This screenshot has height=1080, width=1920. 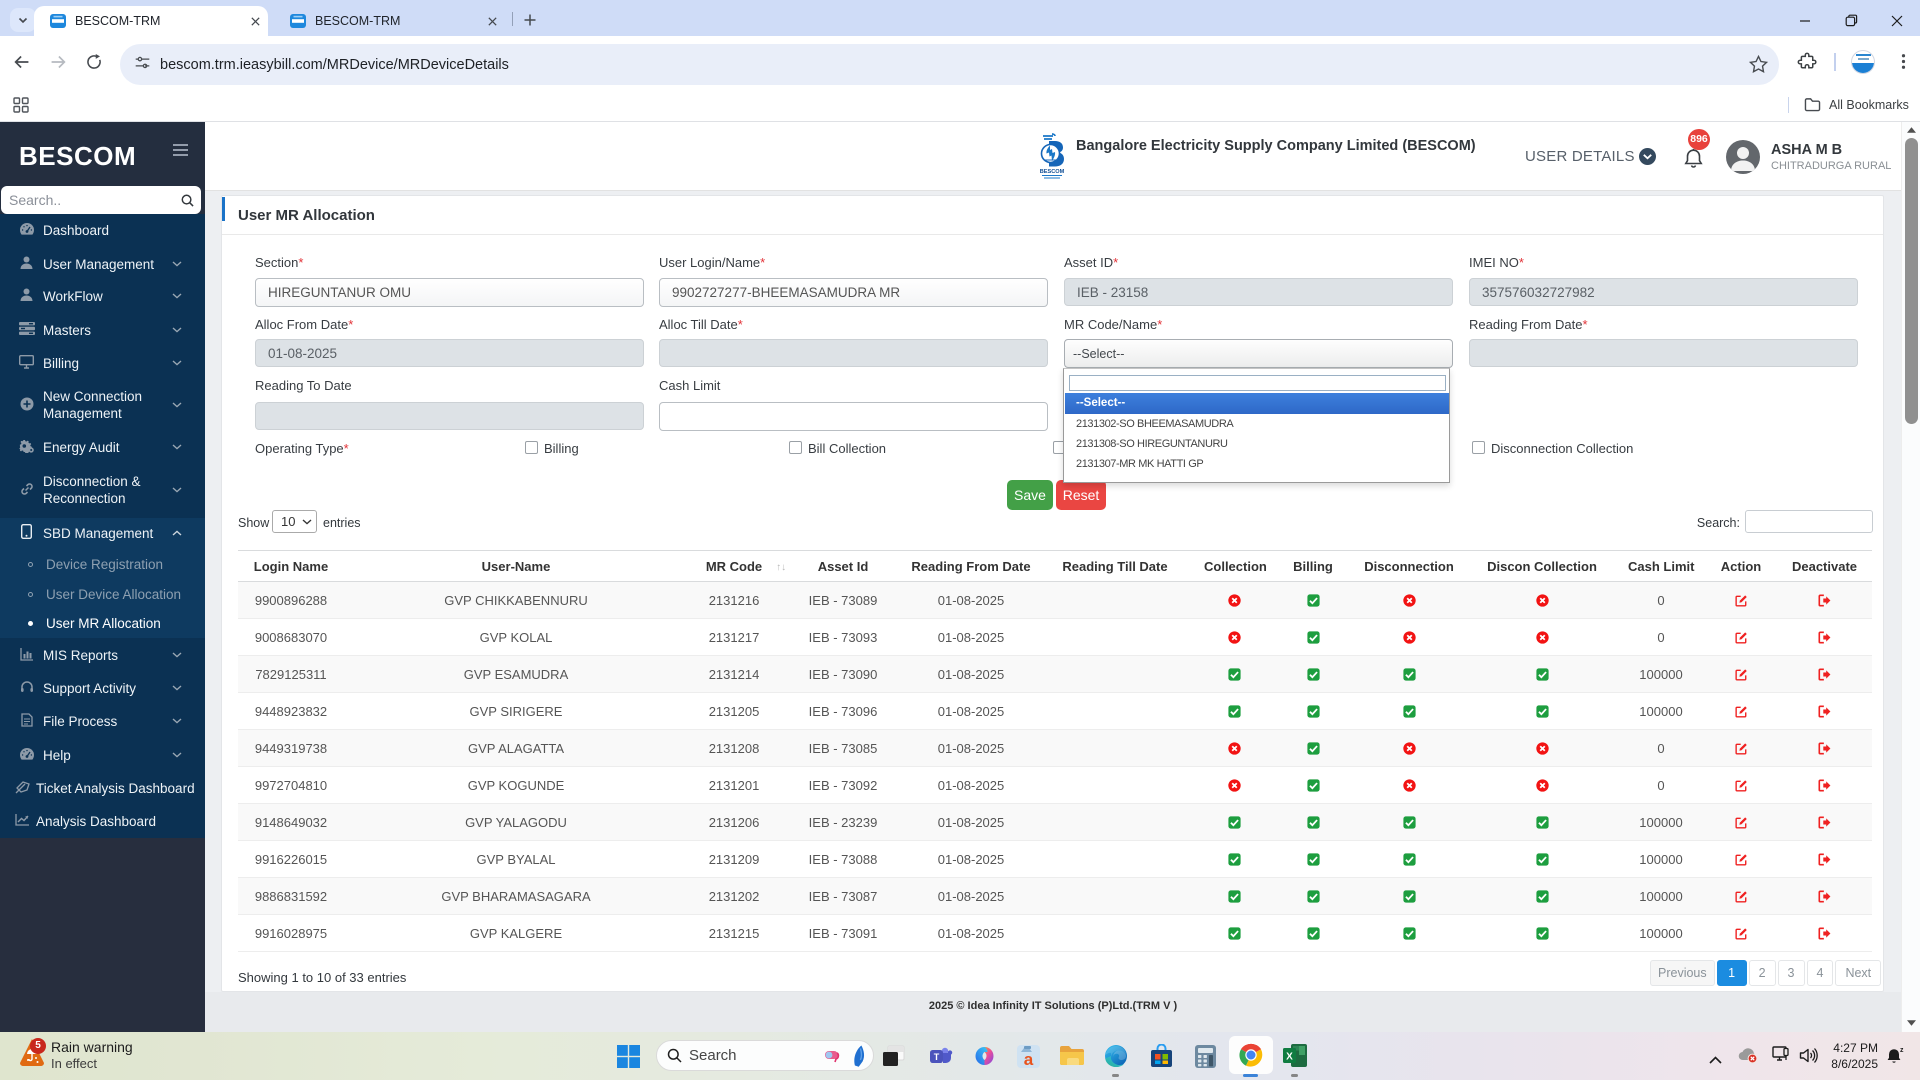 What do you see at coordinates (937, 1057) in the screenshot?
I see `svg-text: T` at bounding box center [937, 1057].